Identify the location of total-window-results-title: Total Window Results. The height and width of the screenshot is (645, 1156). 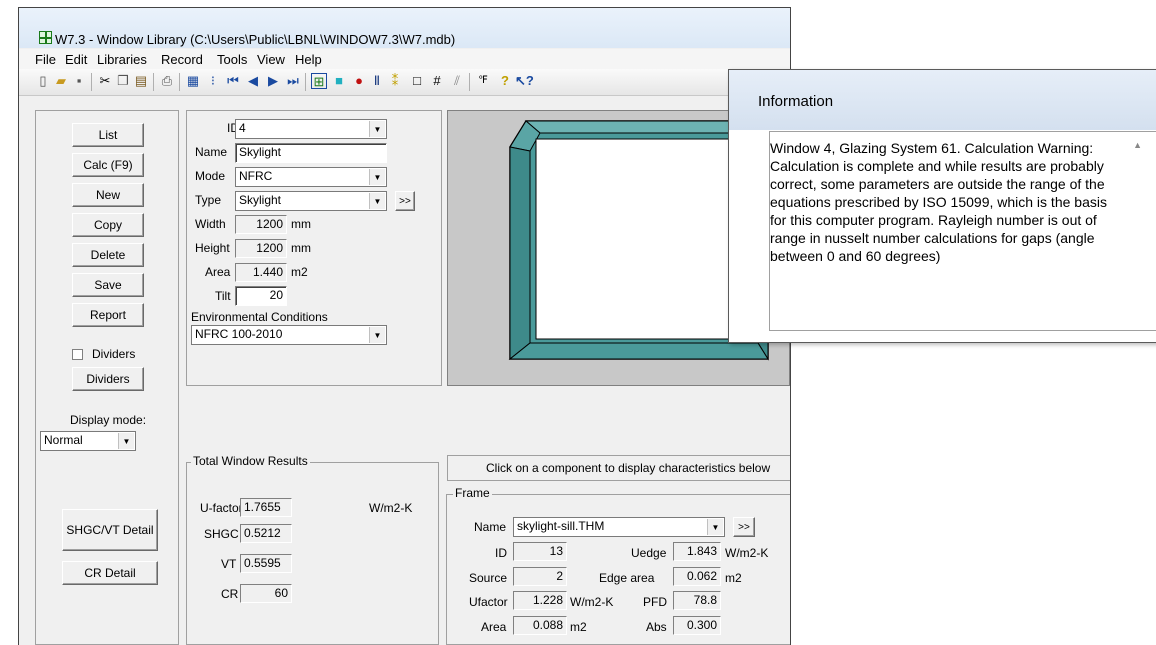
(250, 461).